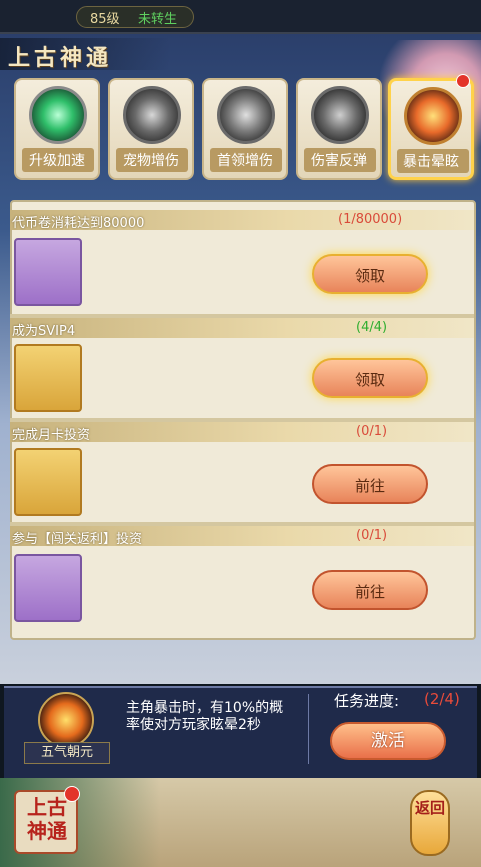 The height and width of the screenshot is (867, 481). What do you see at coordinates (308, 729) in the screenshot?
I see `divider` at bounding box center [308, 729].